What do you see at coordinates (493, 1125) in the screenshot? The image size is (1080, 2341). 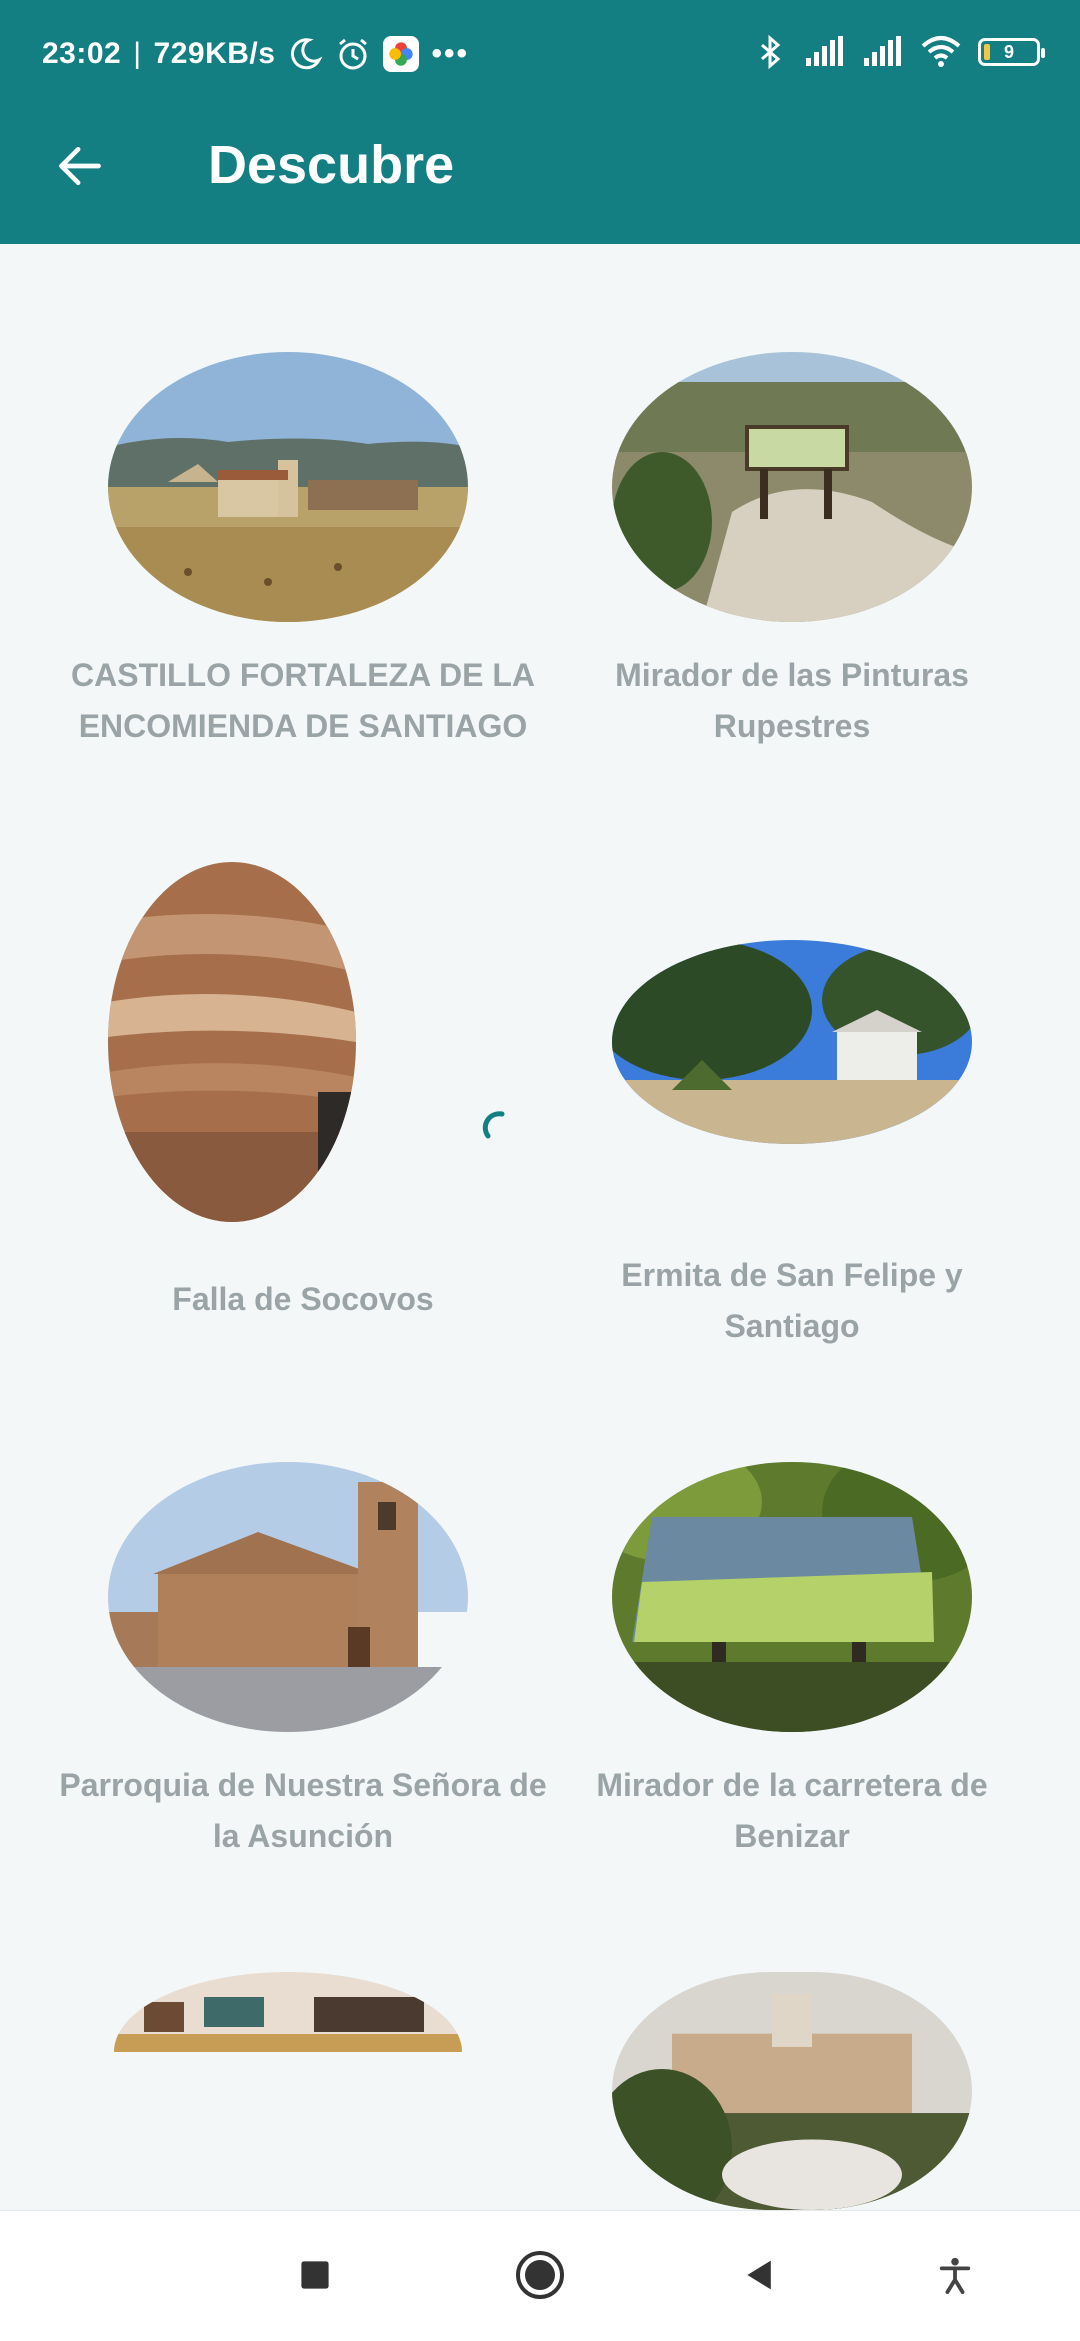 I see `loading-spinner-icon` at bounding box center [493, 1125].